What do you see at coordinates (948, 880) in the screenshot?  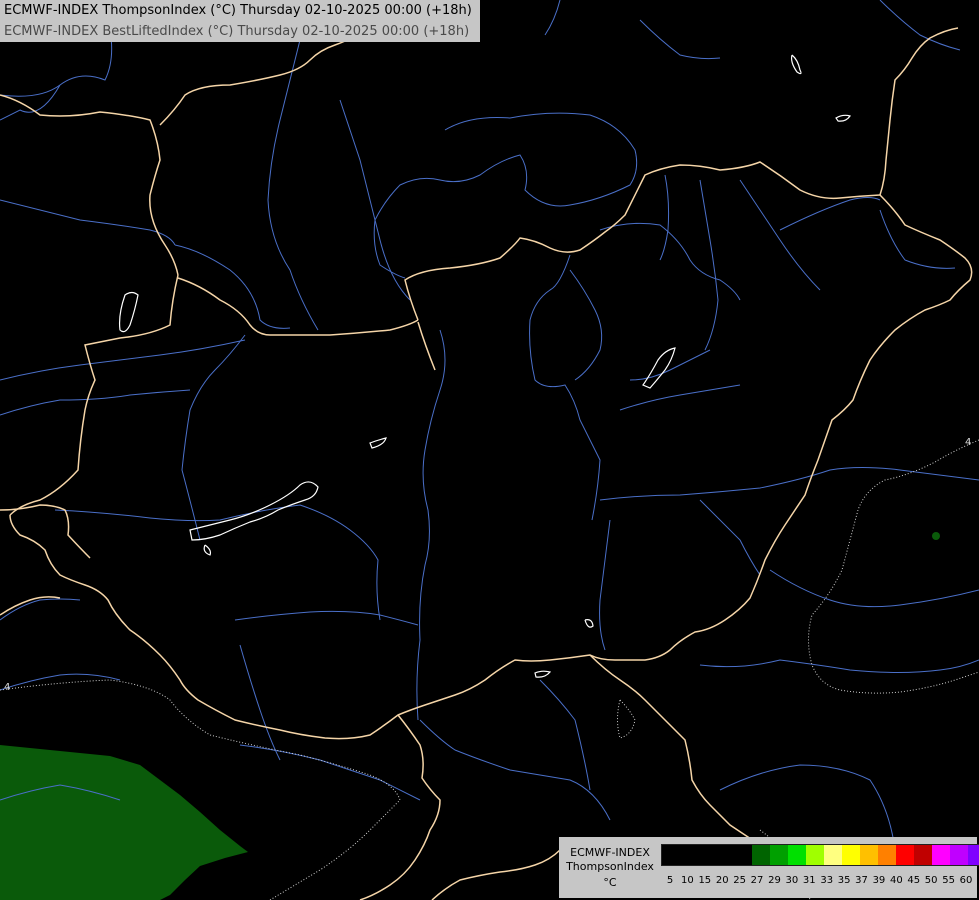 I see `legend-tick-label: 55` at bounding box center [948, 880].